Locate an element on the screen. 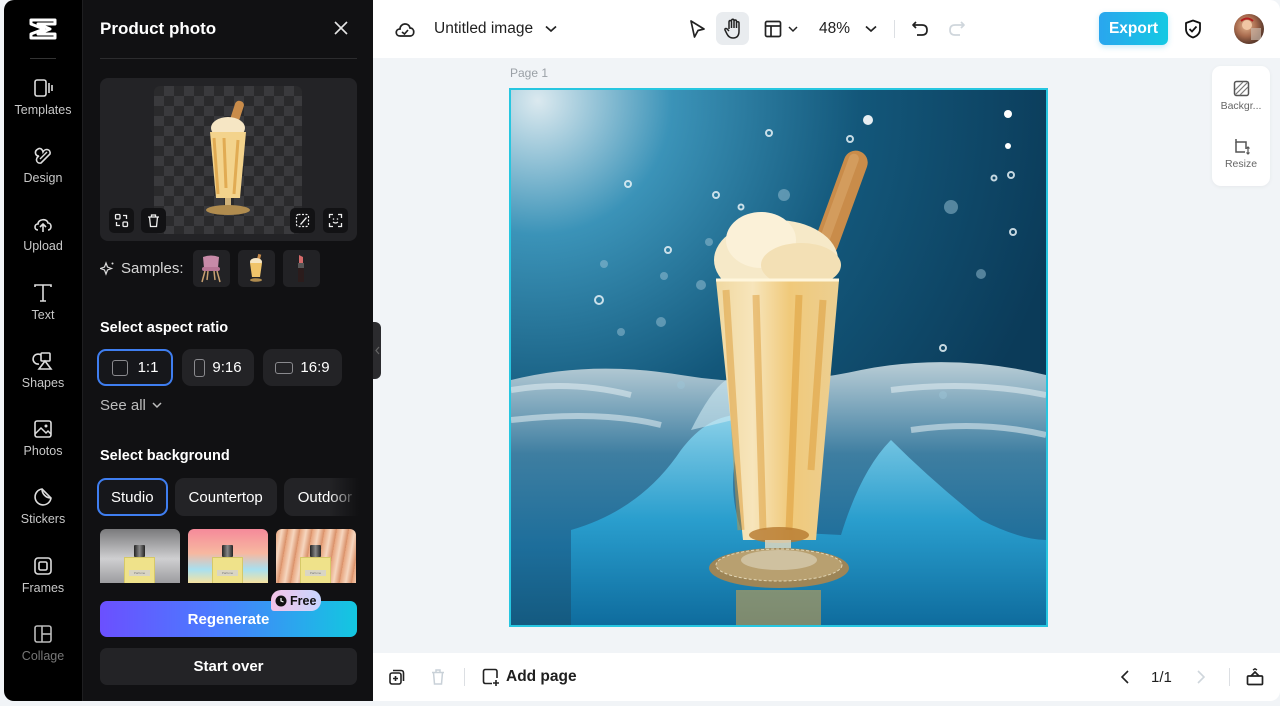 This screenshot has width=1280, height=706. resize-tool-button: Resize is located at coordinates (1241, 154).